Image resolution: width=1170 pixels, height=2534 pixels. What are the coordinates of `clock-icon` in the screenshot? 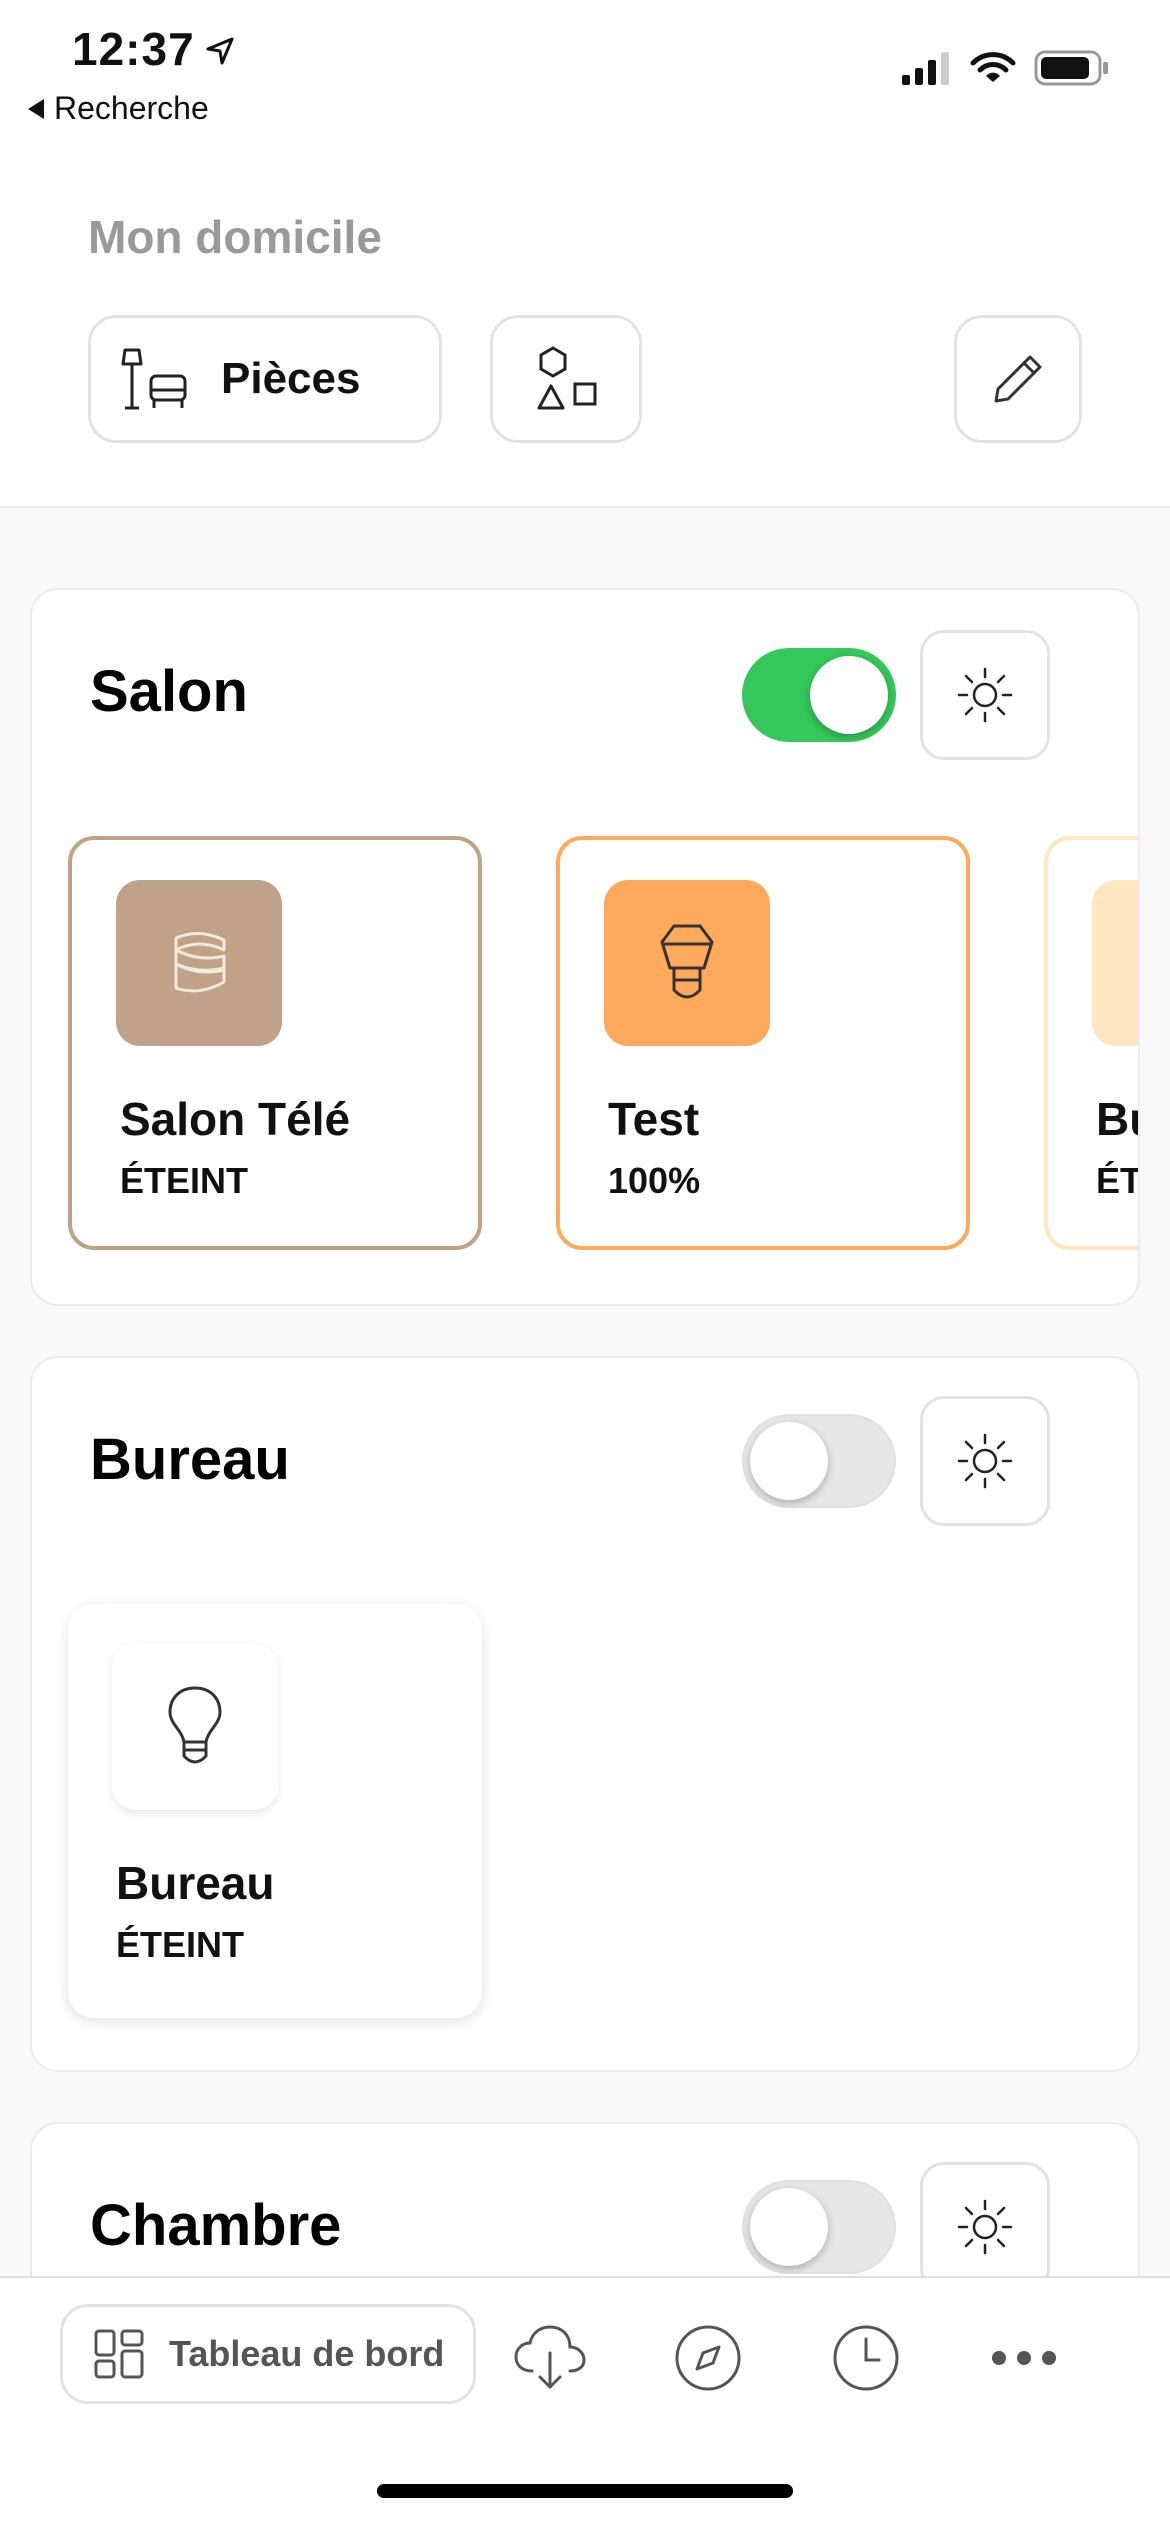 It's located at (866, 2358).